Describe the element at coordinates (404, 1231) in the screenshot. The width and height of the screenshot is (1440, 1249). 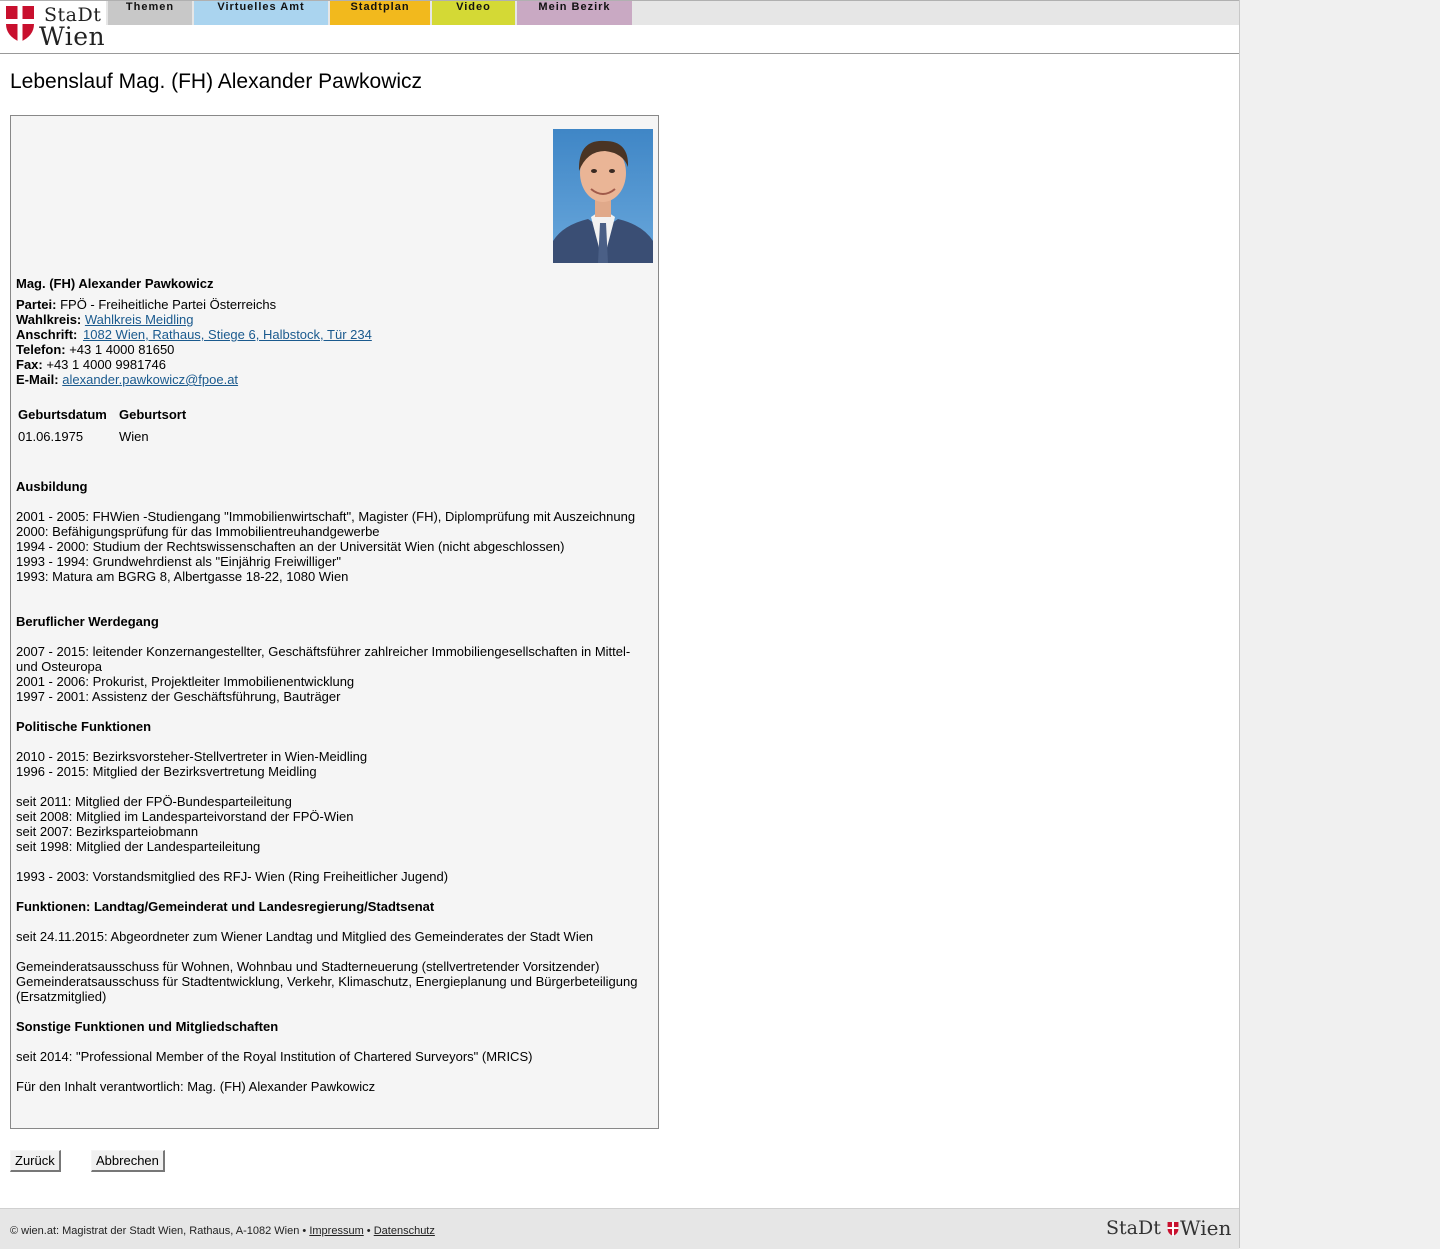
I see `datenschutz-link: Datenschutz` at that location.